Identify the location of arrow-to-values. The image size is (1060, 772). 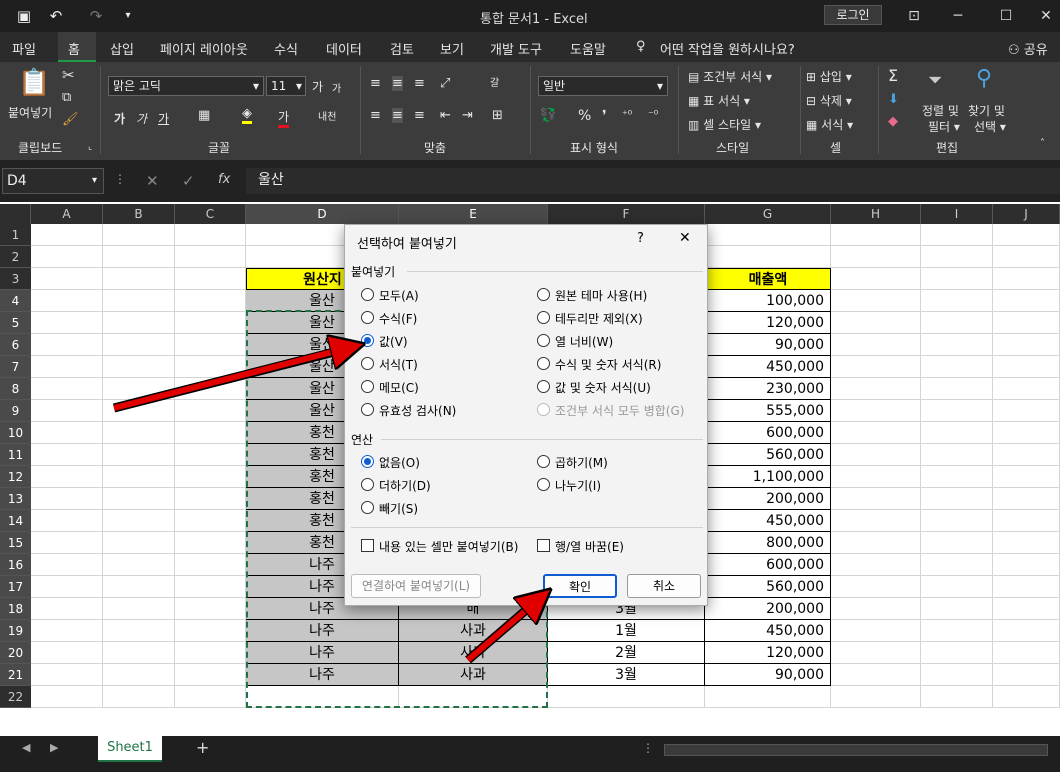
(230, 379).